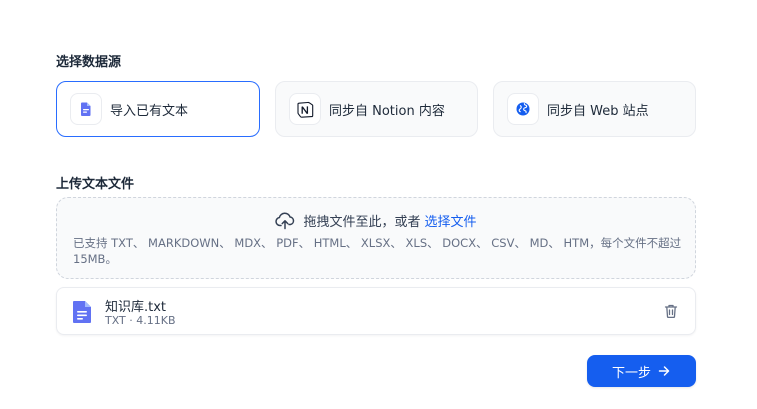  What do you see at coordinates (598, 111) in the screenshot?
I see `source-option-label: 同步自 Web 站点` at bounding box center [598, 111].